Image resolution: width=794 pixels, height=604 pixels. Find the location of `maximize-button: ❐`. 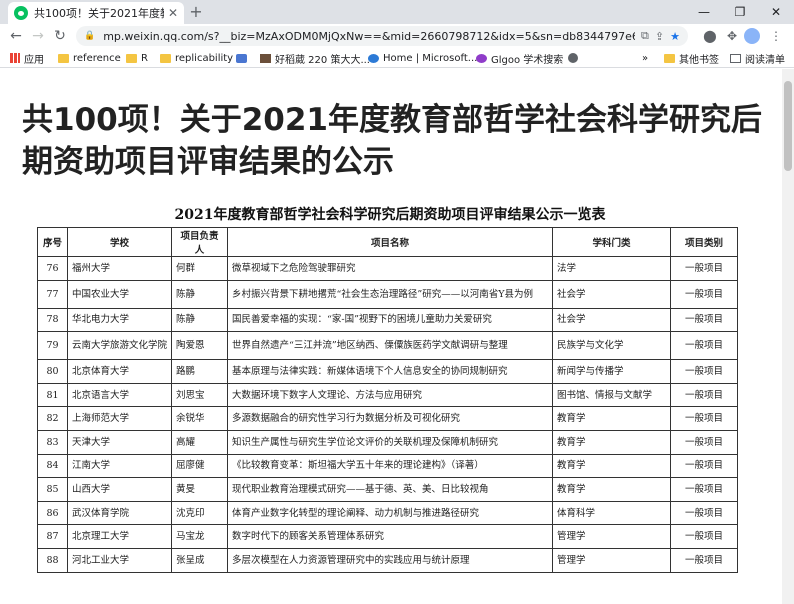

maximize-button: ❐ is located at coordinates (740, 12).